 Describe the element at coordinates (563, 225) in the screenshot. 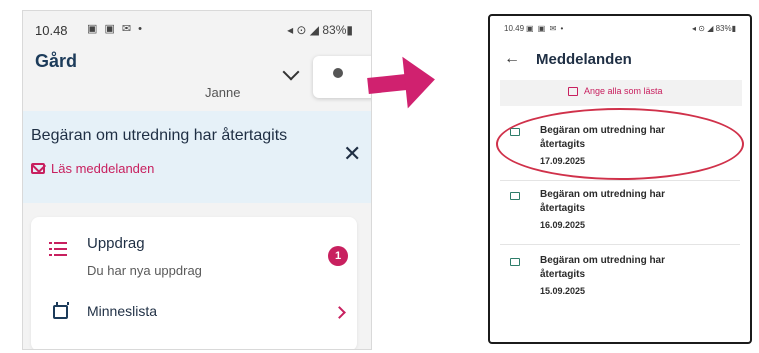

I see `message-date: 16.09.2025` at that location.